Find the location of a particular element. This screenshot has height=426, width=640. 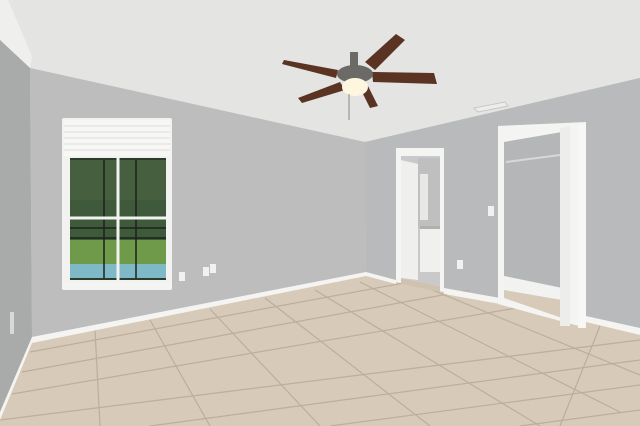

window is located at coordinates (117, 204).